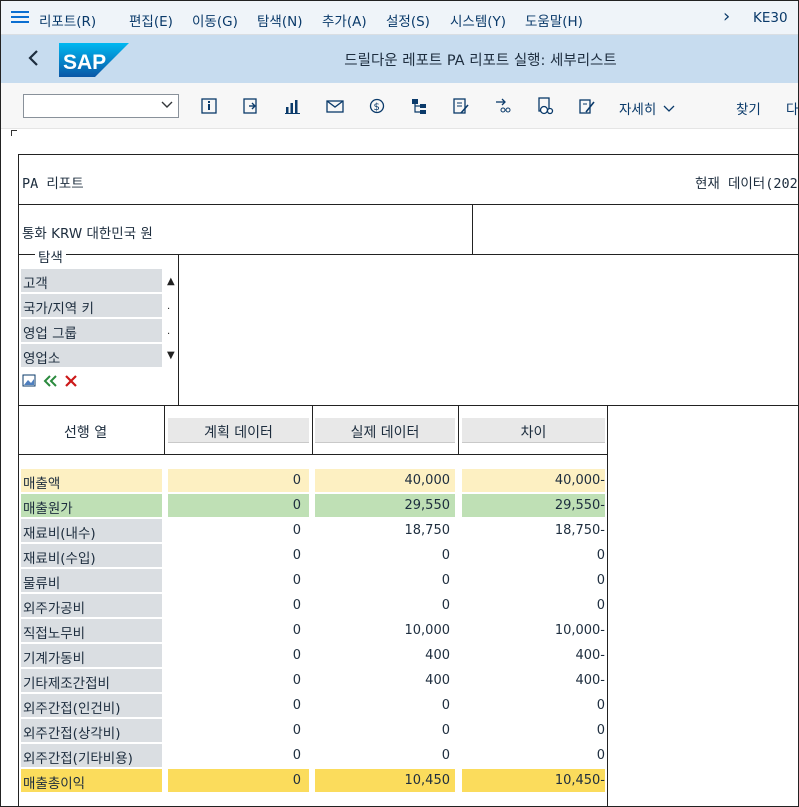  I want to click on row-label: 외주간접(기타비용), so click(91, 755).